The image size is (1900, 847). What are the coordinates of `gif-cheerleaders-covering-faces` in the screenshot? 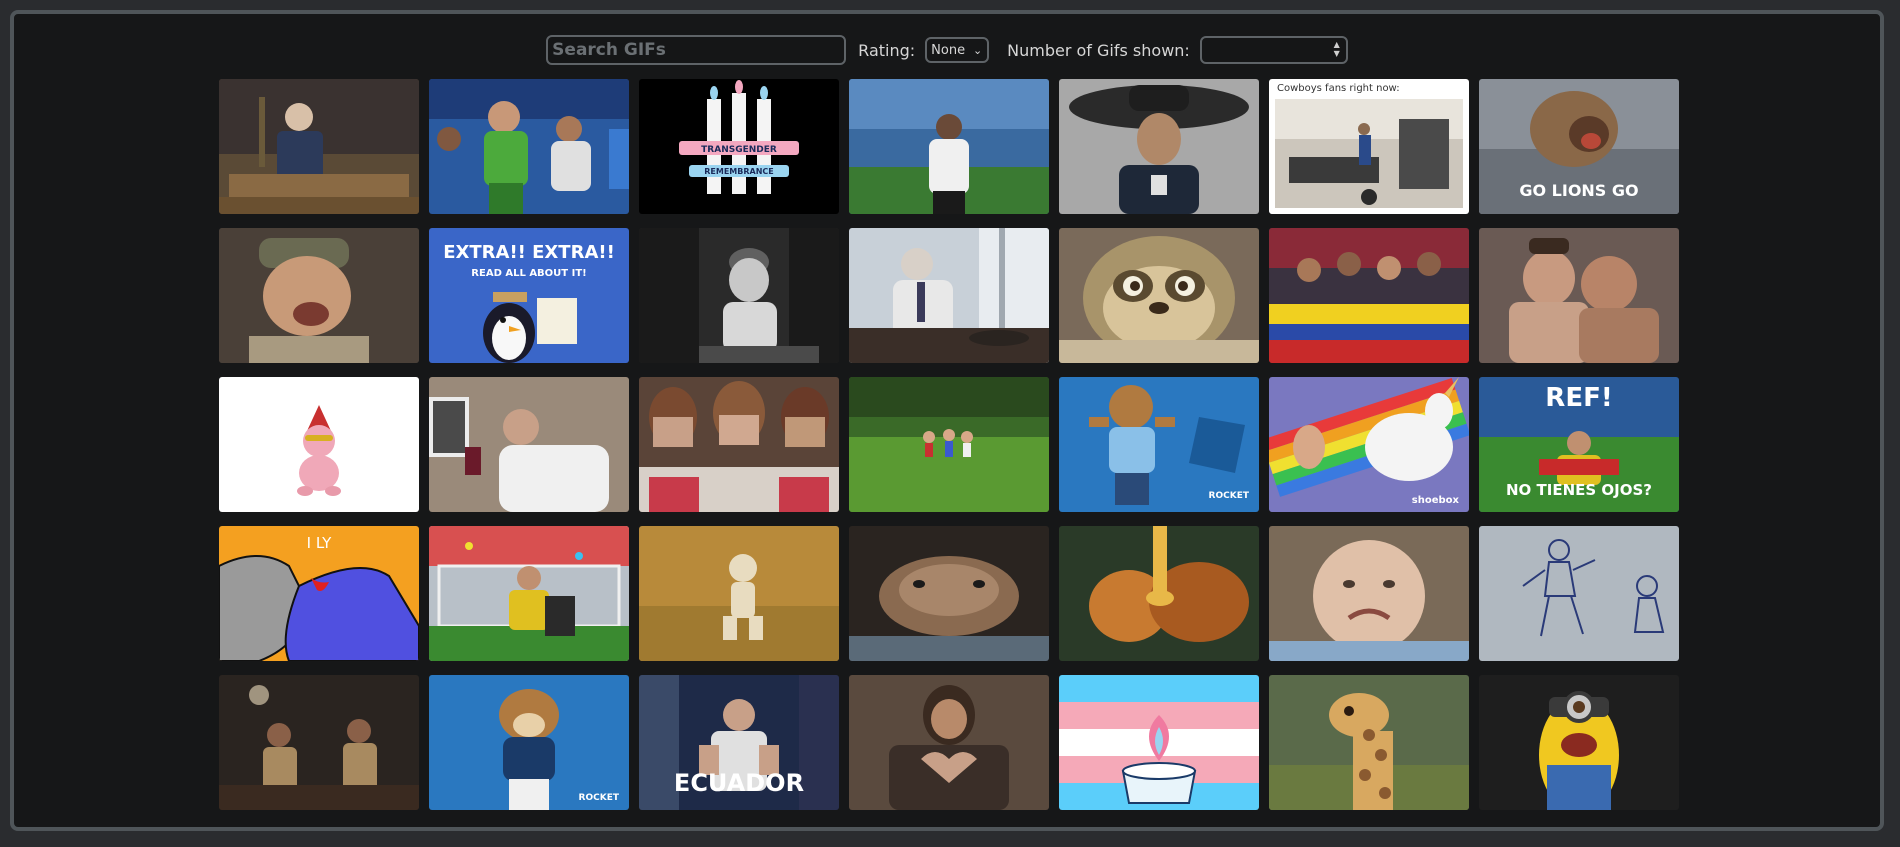 It's located at (739, 444).